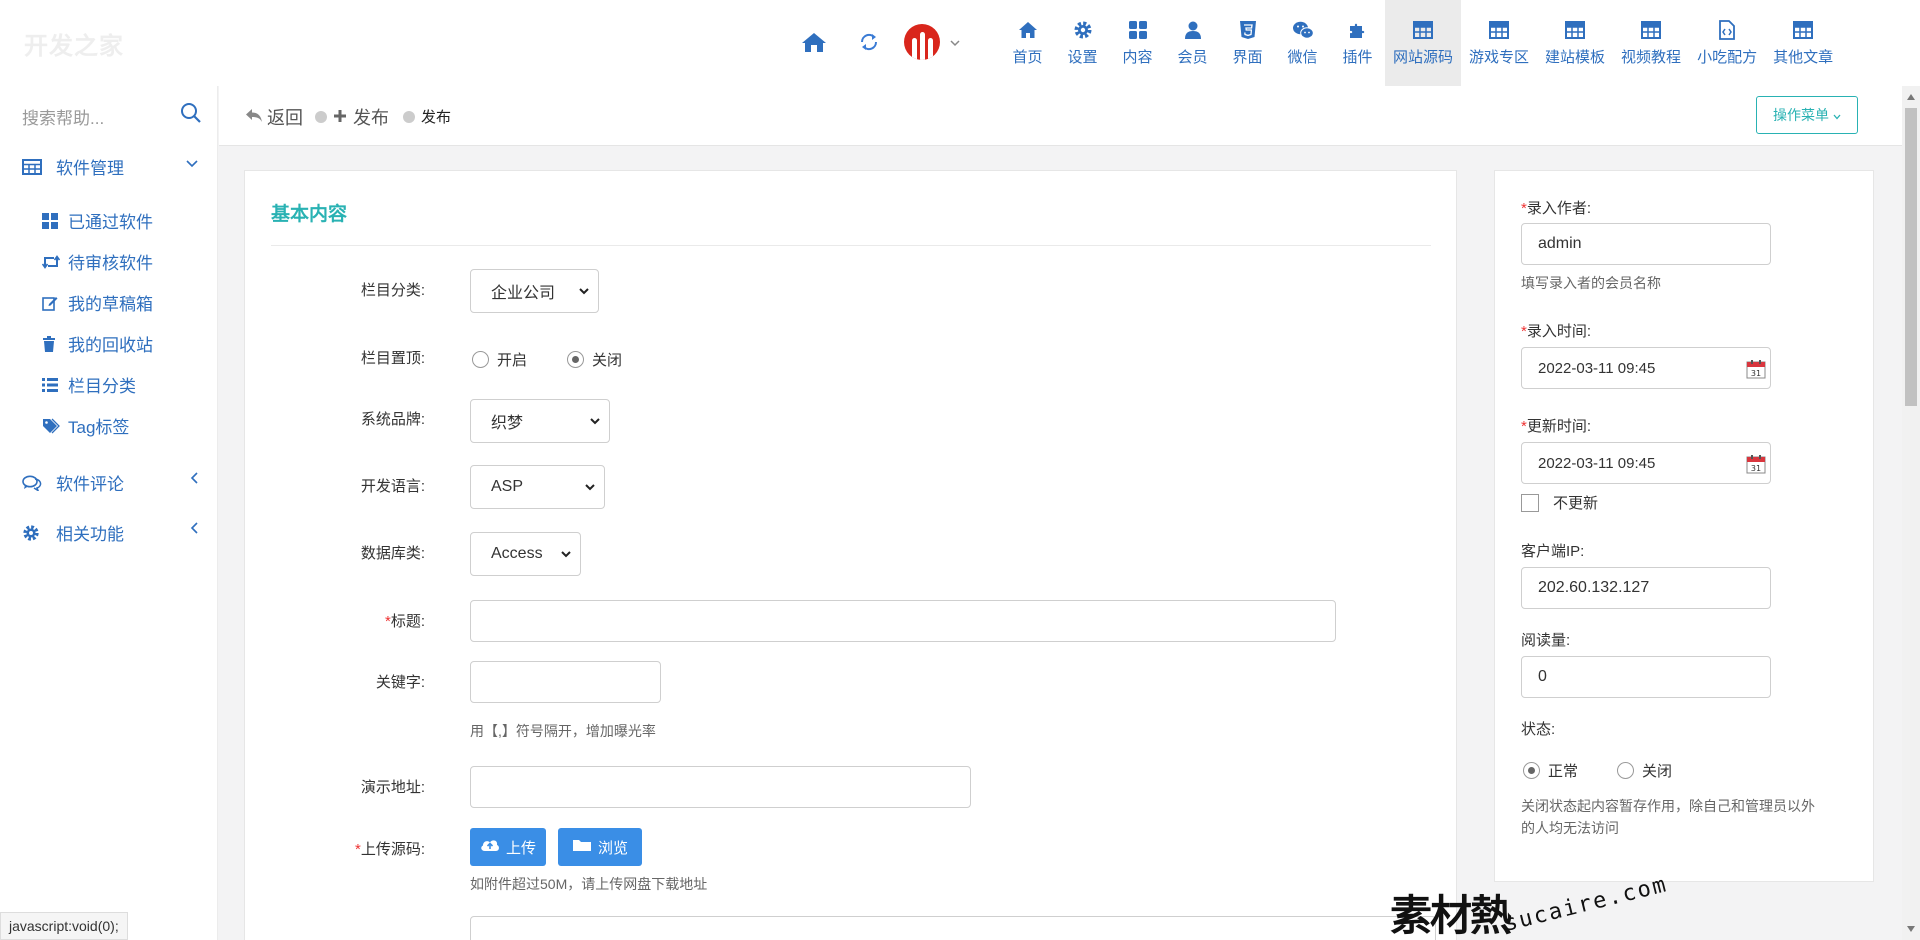  Describe the element at coordinates (534, 291) in the screenshot. I see `category-select: 企业公司` at that location.